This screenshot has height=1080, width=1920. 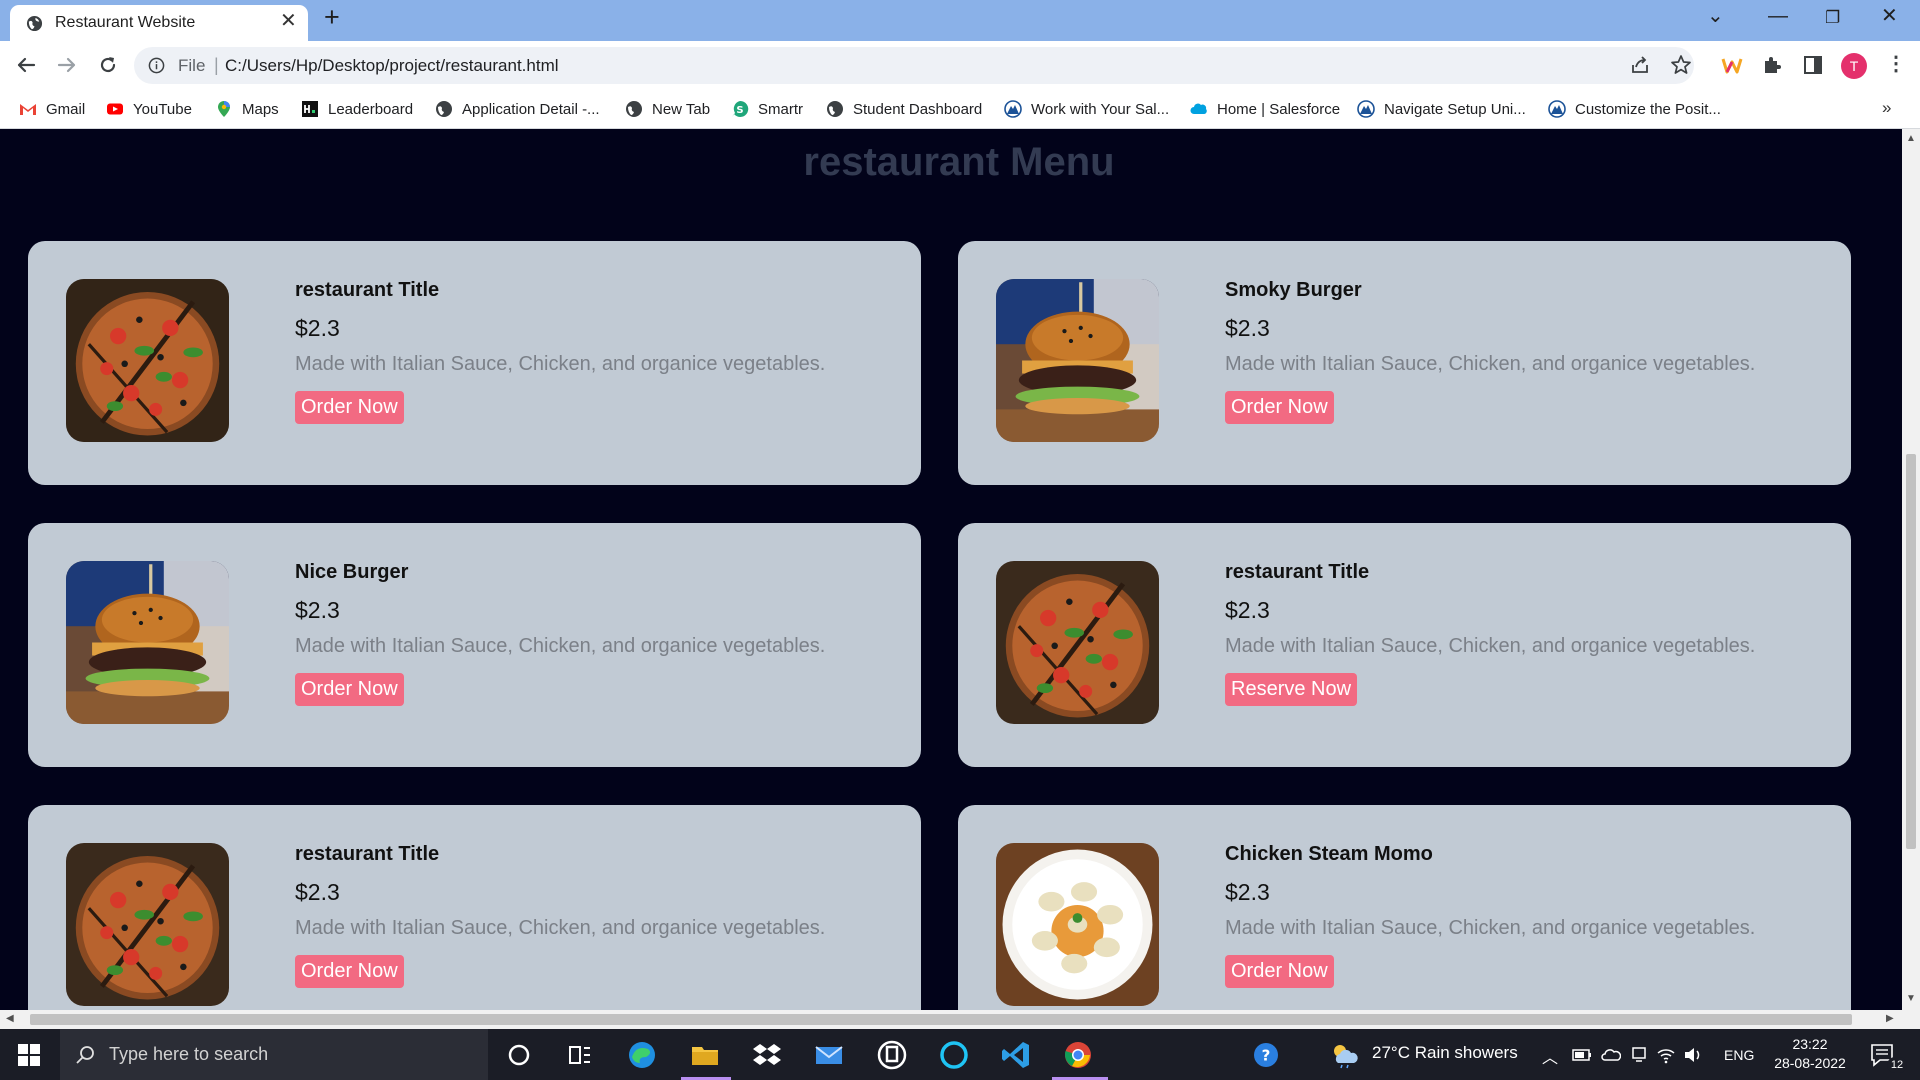 I want to click on more-menu-icon: ⋮, so click(x=1896, y=63).